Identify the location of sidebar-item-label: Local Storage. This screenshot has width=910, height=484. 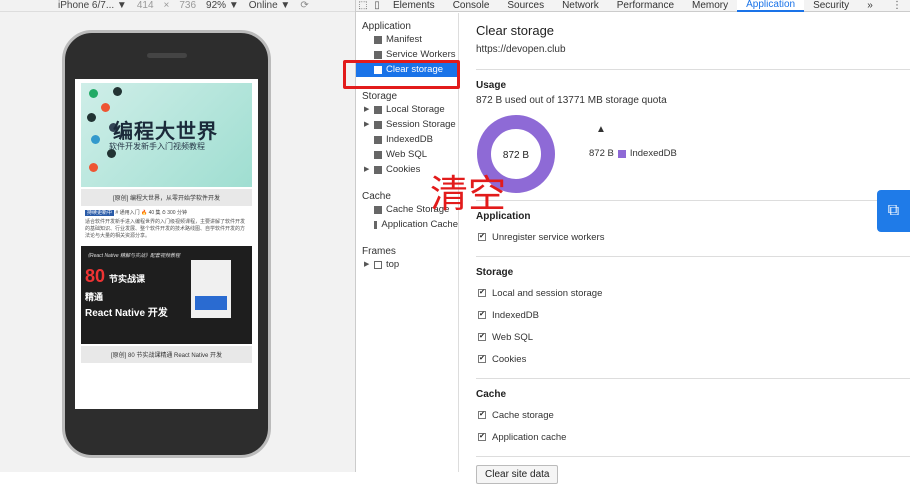
(415, 109).